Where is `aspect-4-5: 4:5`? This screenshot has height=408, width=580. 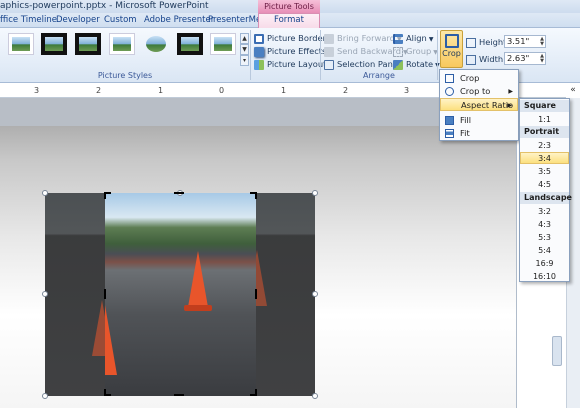
aspect-4-5: 4:5 is located at coordinates (544, 185).